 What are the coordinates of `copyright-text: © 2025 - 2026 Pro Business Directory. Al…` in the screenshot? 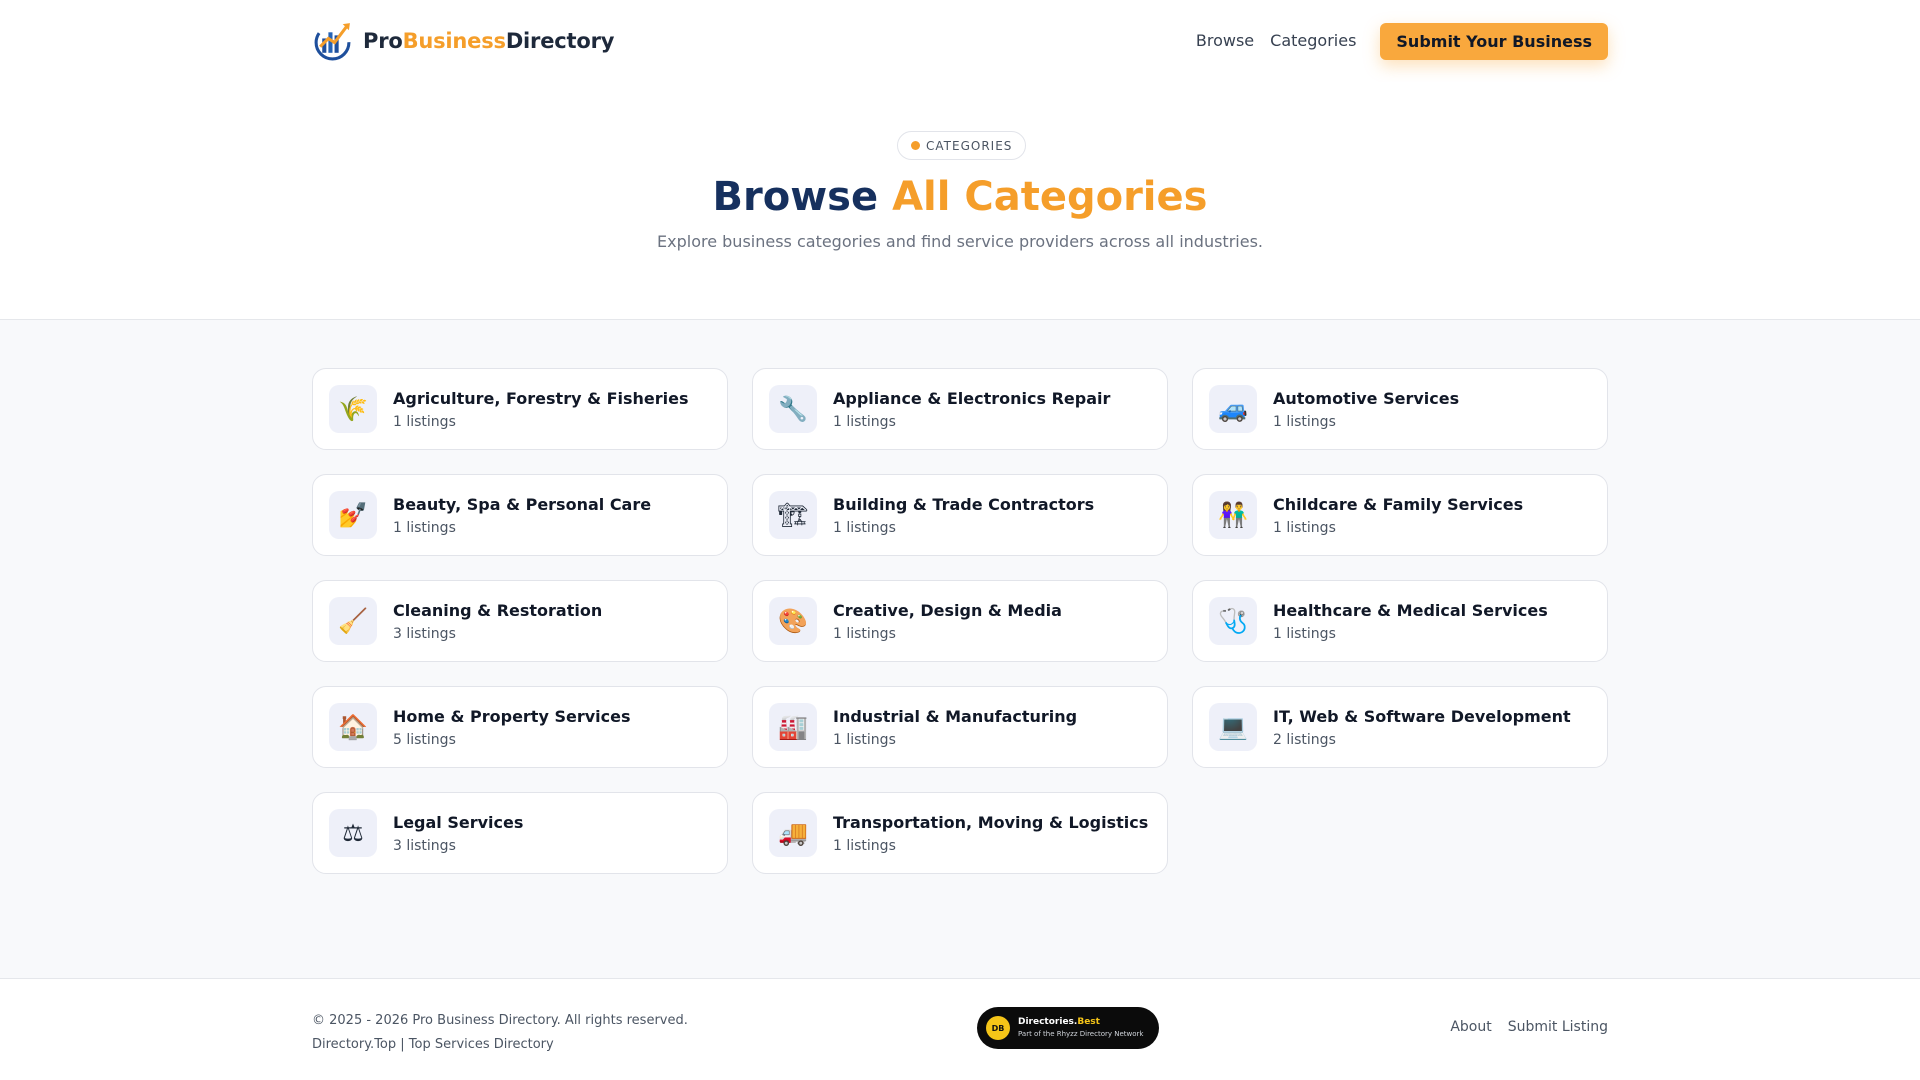 It's located at (500, 1020).